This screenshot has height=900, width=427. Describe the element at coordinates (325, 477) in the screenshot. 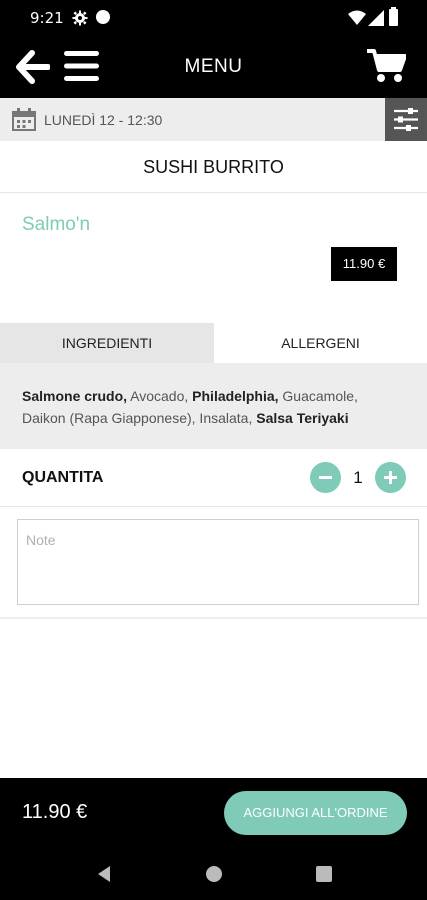

I see `minus-icon` at that location.